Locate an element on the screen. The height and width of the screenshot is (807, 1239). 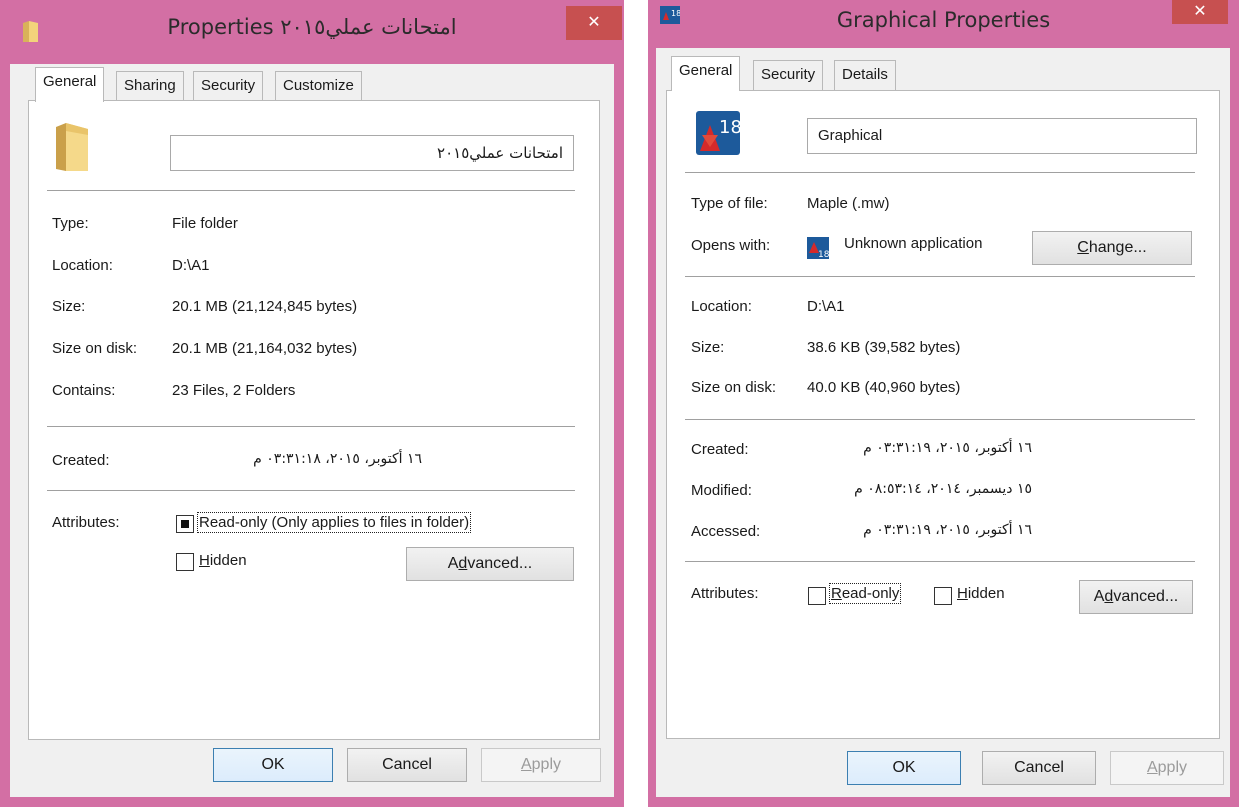
size-value: 38.6 KB (39,582 bytes) is located at coordinates (884, 347).